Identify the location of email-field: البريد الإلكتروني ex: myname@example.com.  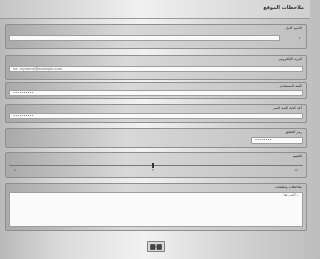
(156, 67).